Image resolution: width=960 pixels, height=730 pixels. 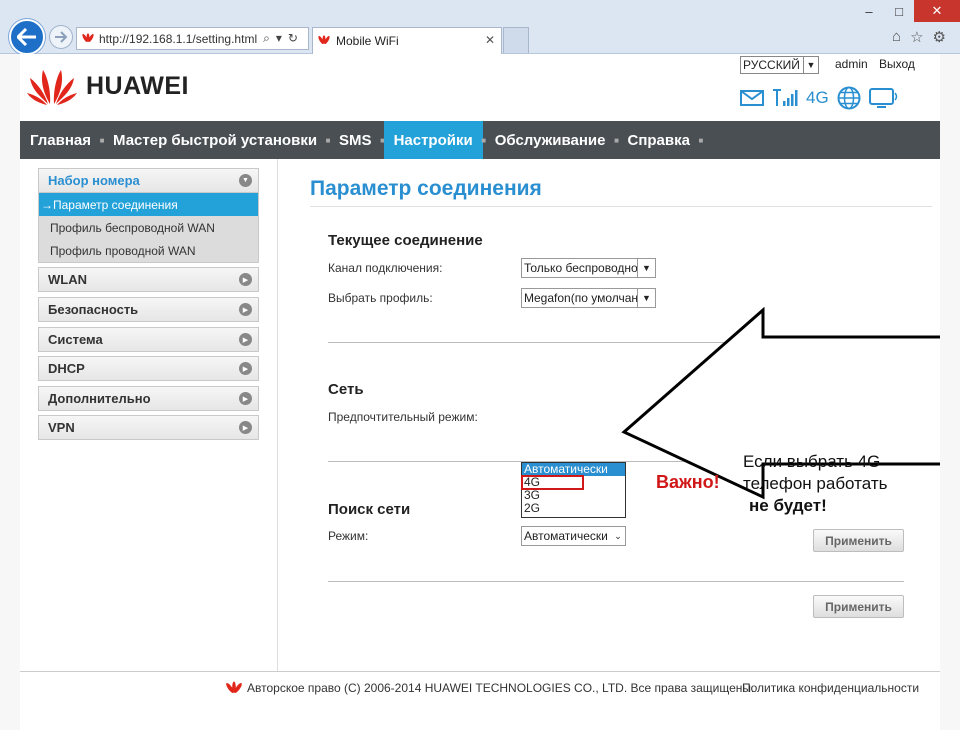 What do you see at coordinates (490, 40) in the screenshot?
I see `close-tab-icon: ✕` at bounding box center [490, 40].